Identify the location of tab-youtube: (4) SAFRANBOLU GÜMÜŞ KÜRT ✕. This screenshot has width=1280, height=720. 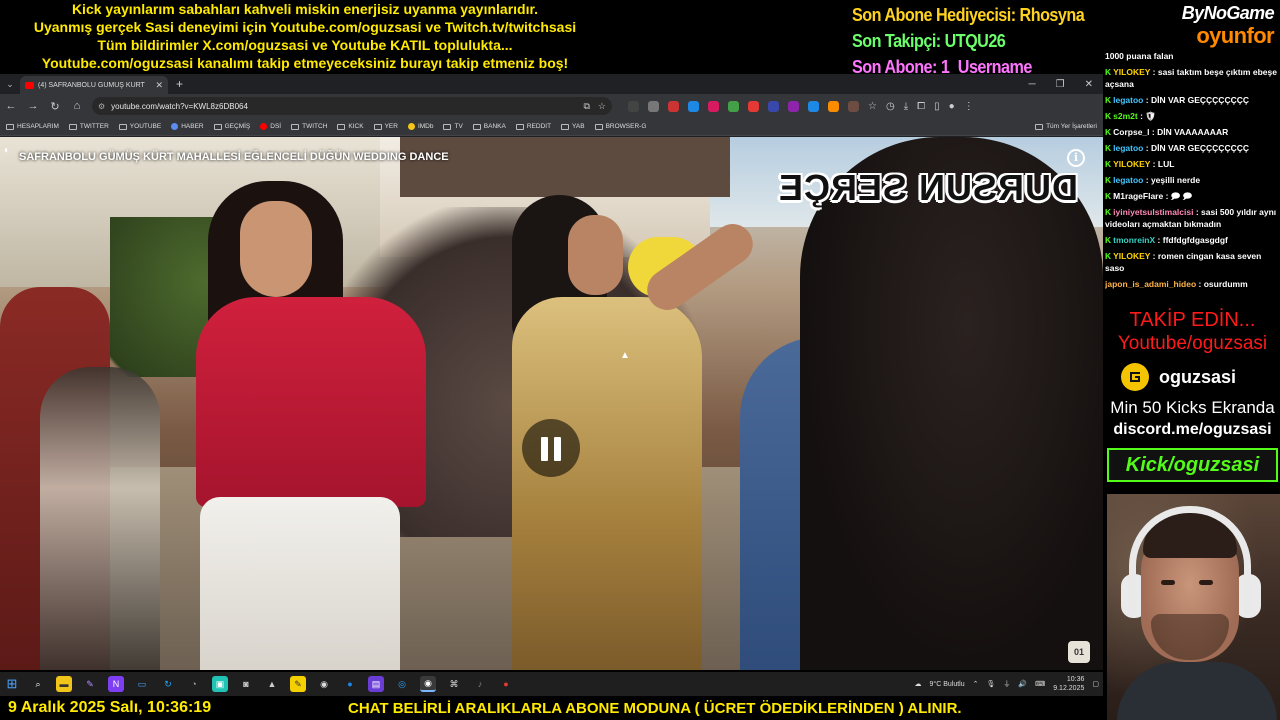
(94, 85).